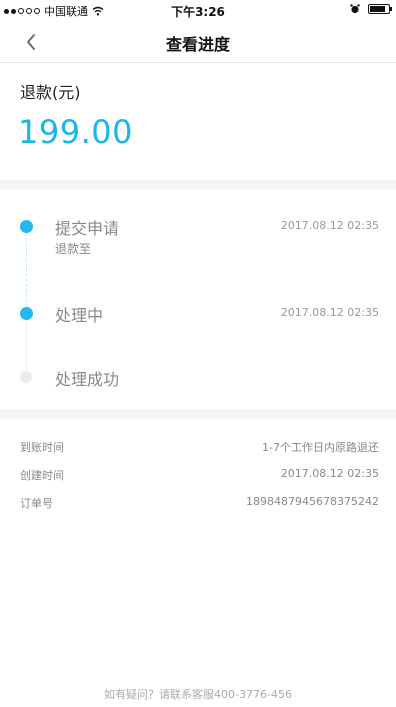 Image resolution: width=396 pixels, height=707 pixels. Describe the element at coordinates (87, 228) in the screenshot. I see `step-title: 提交申请` at that location.